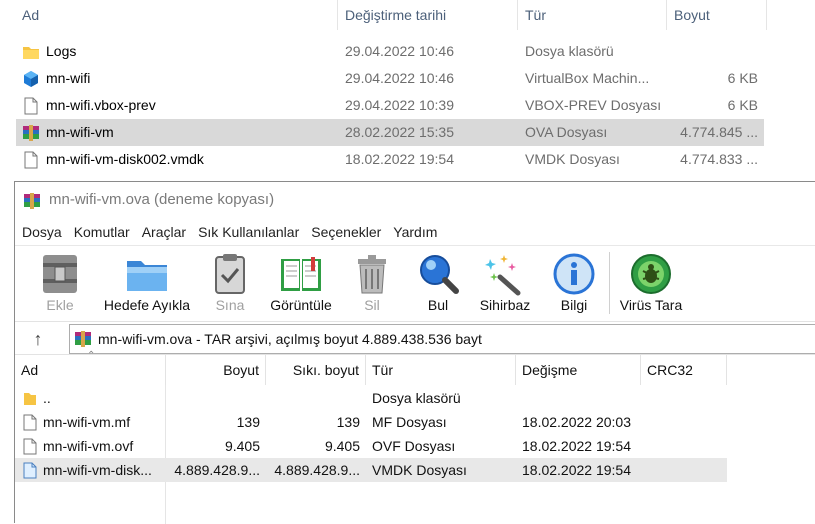  I want to click on toolbar-separator, so click(609, 283).